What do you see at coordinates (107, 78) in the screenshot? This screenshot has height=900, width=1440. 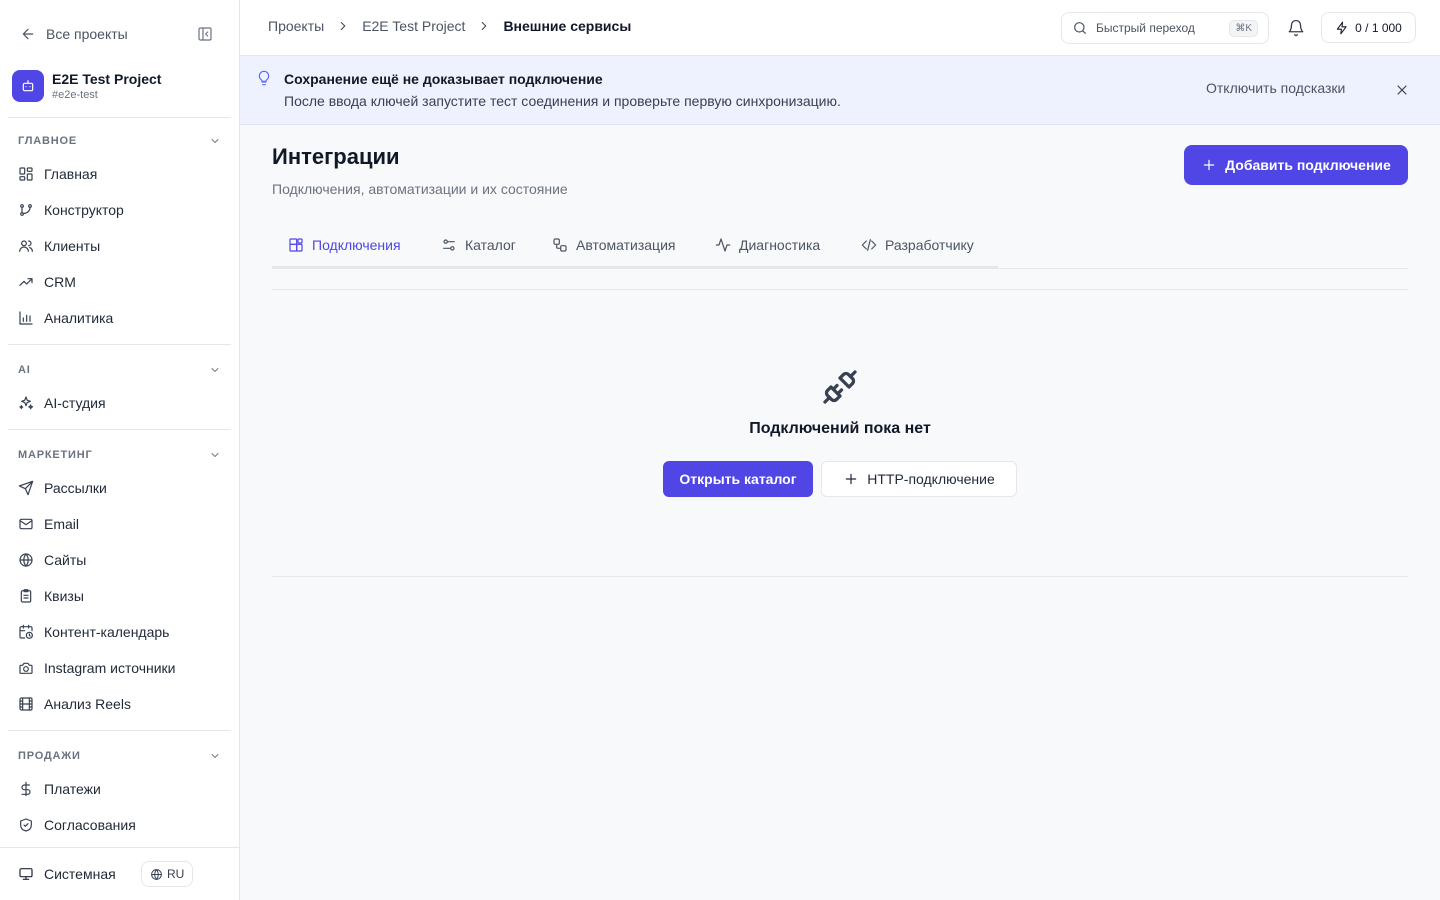 I see `project-name: E2E Test Project` at bounding box center [107, 78].